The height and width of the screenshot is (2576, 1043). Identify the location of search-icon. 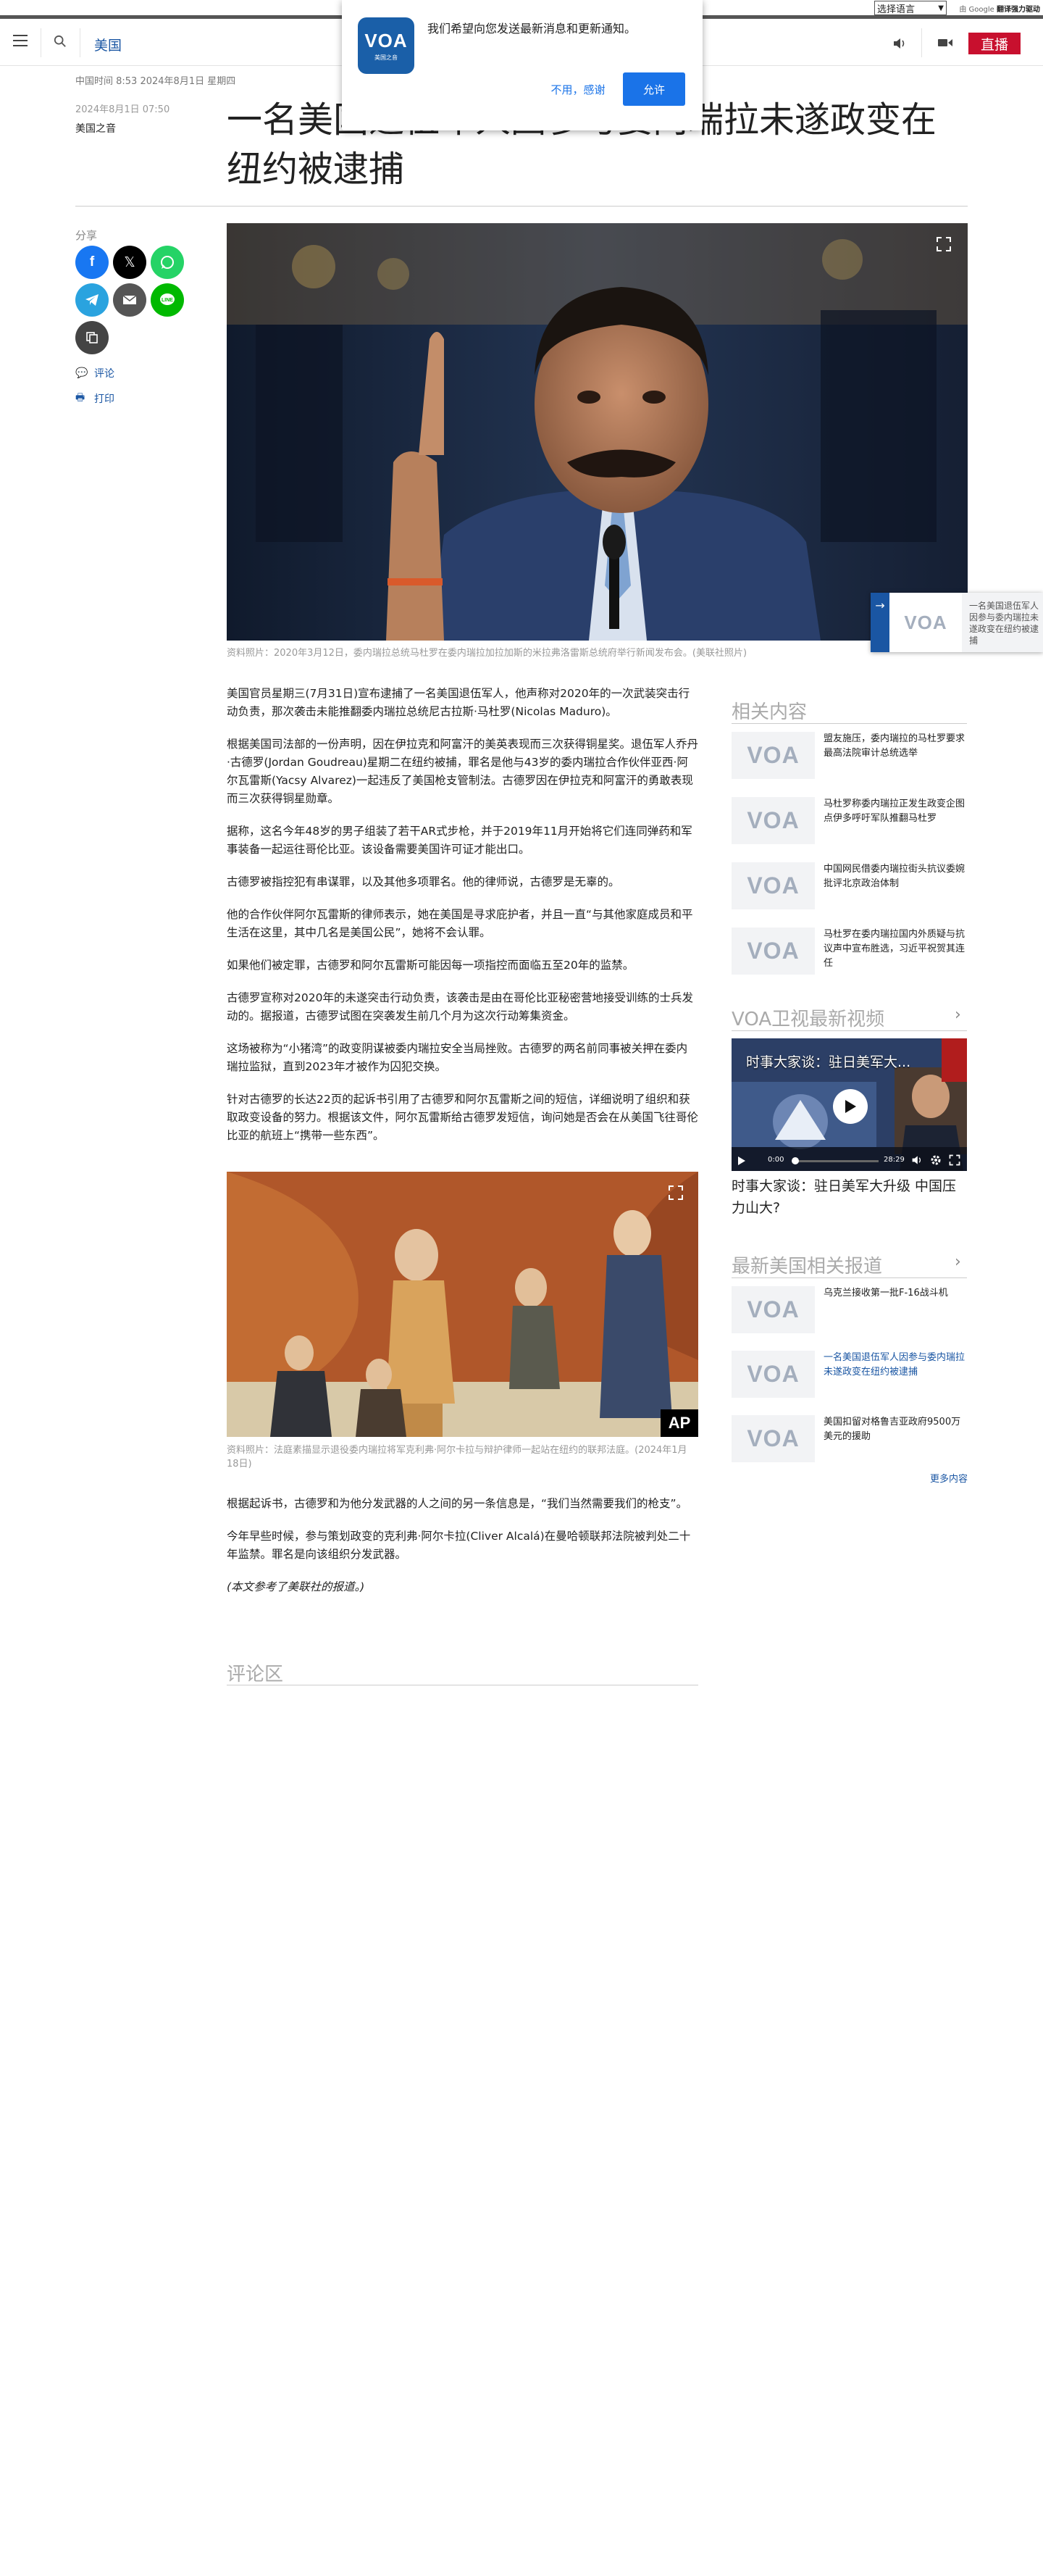
(60, 41).